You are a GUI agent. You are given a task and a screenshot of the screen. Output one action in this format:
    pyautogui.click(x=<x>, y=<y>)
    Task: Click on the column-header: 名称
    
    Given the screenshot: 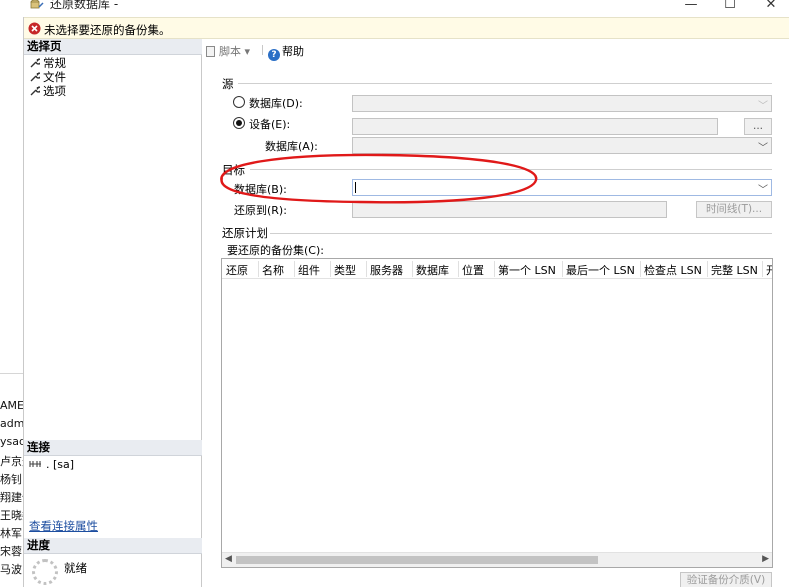 What is the action you would take?
    pyautogui.click(x=273, y=270)
    